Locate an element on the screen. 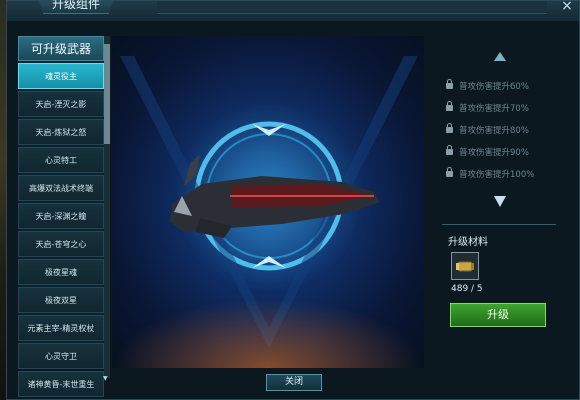 Image resolution: width=580 pixels, height=400 pixels. ammo-shell-icon is located at coordinates (465, 266).